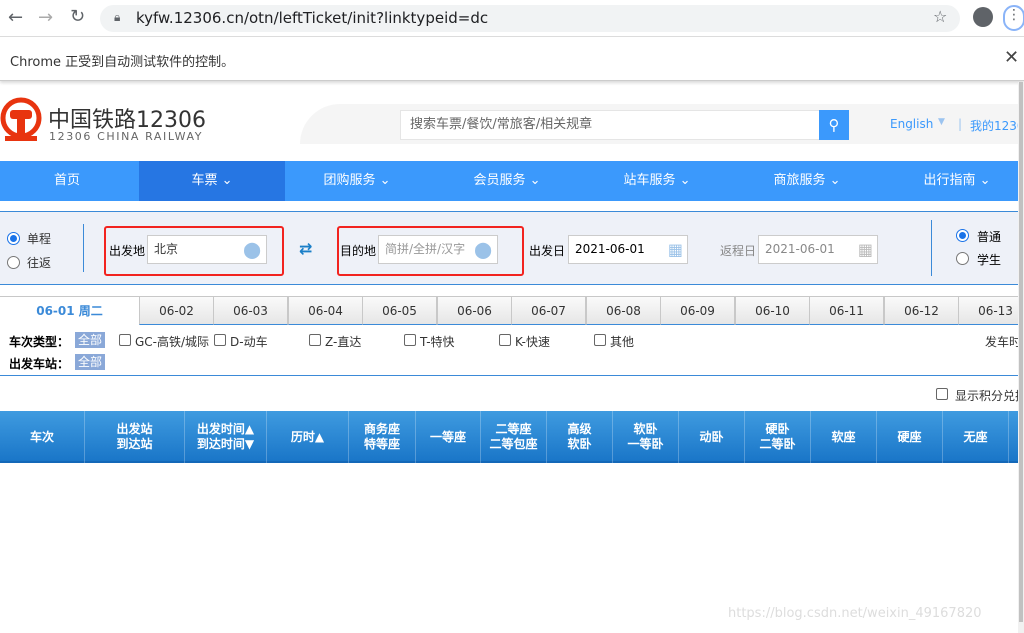  I want to click on date-label: 出发日, so click(547, 251).